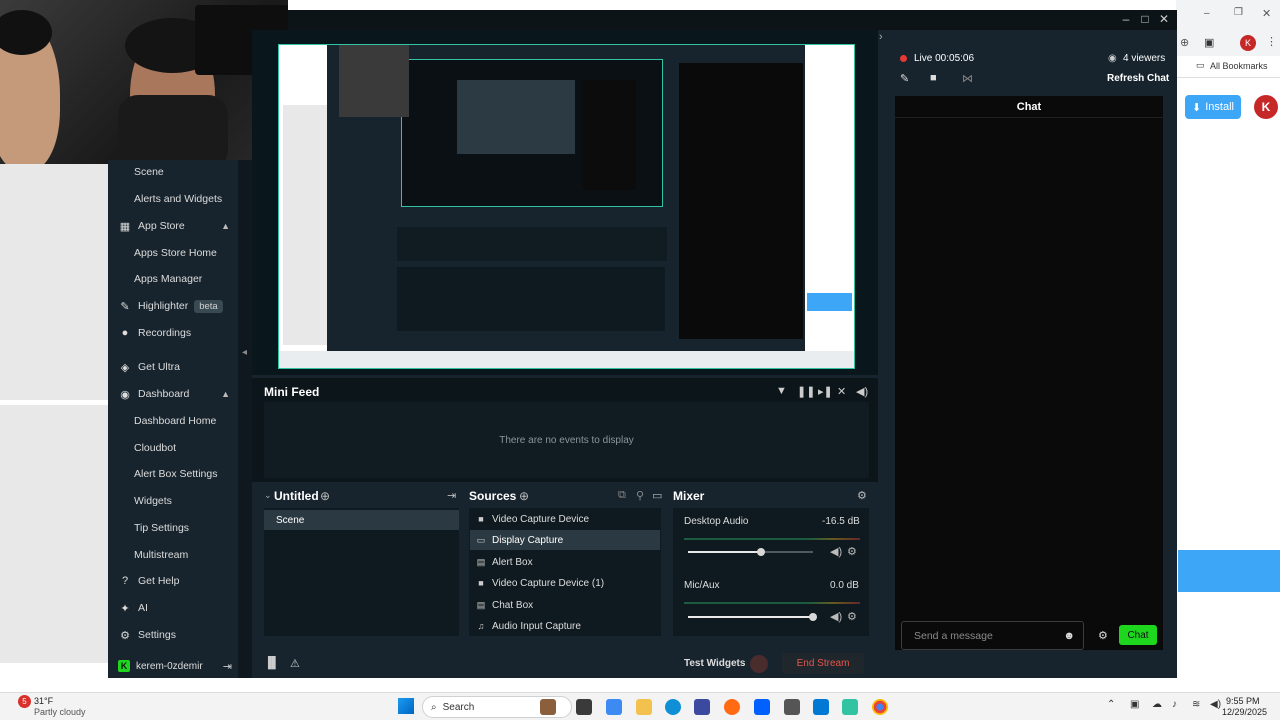 The width and height of the screenshot is (1280, 720). What do you see at coordinates (1164, 19) in the screenshot?
I see `window-close-button: ✕` at bounding box center [1164, 19].